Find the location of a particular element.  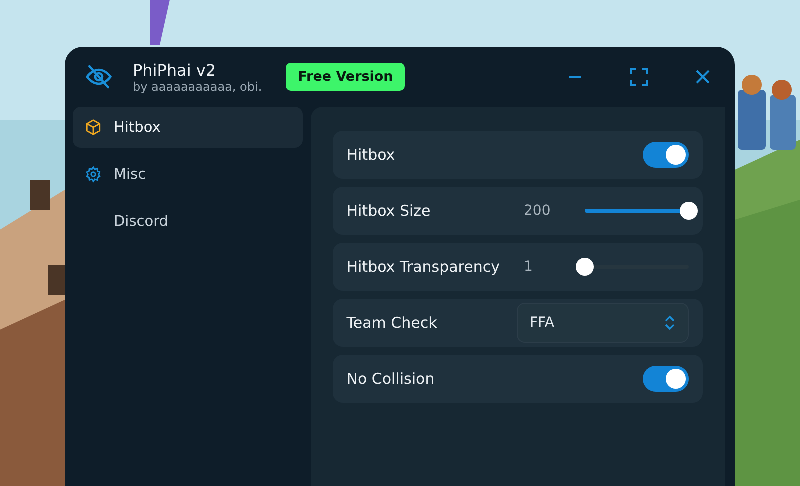

maximize-button is located at coordinates (639, 77).